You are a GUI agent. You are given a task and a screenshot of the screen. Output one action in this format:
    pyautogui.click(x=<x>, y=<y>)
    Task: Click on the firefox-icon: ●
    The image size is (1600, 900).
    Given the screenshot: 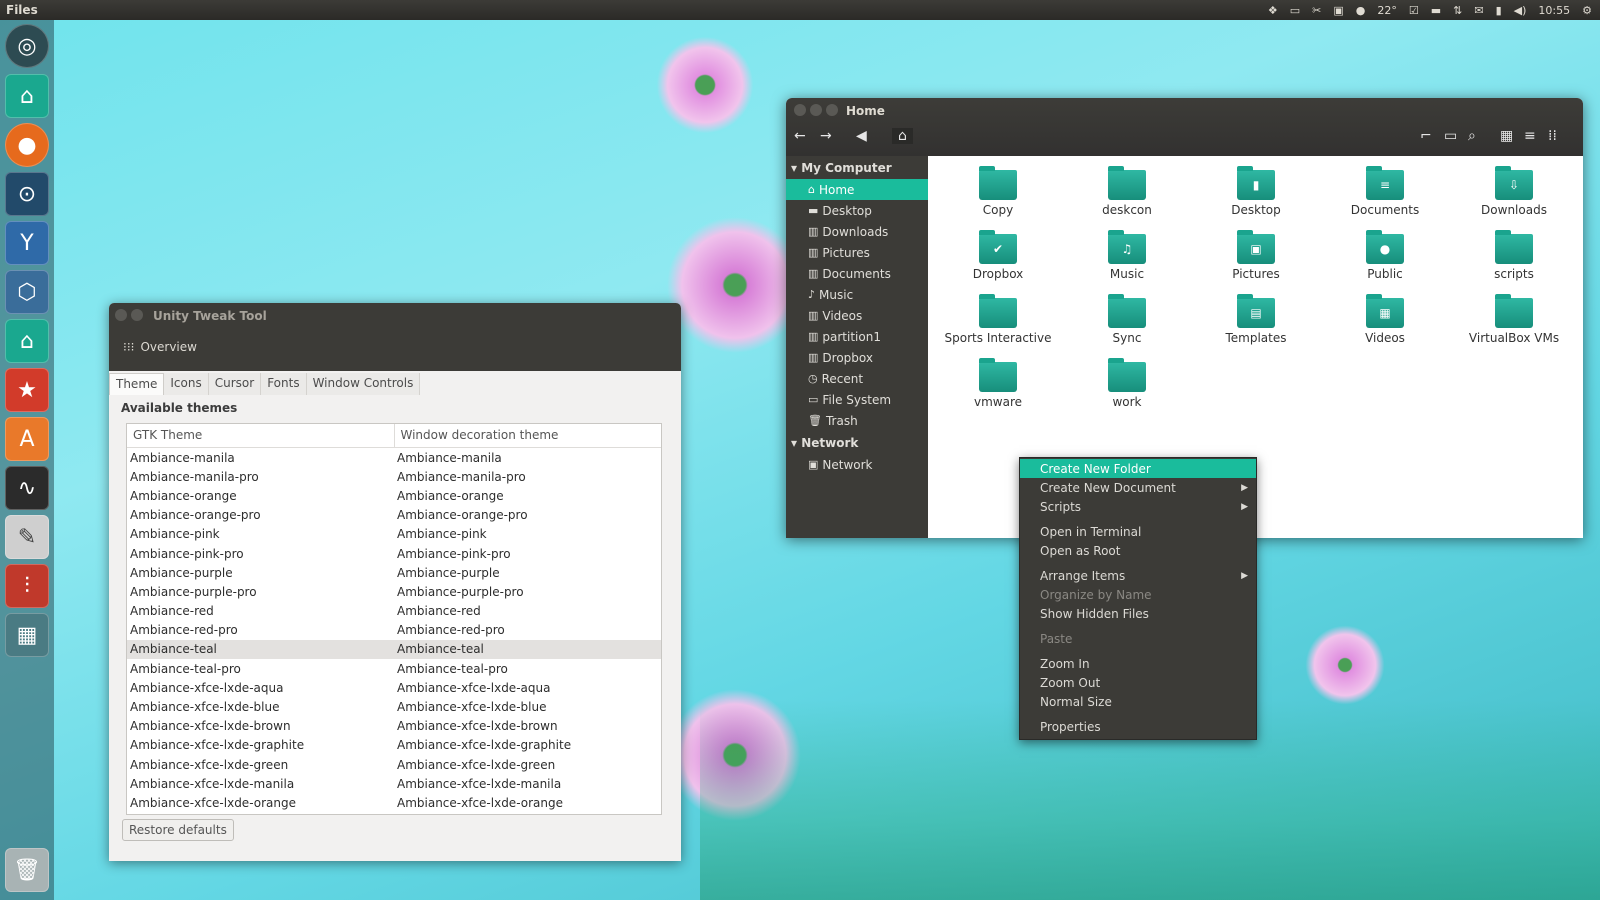 What is the action you would take?
    pyautogui.click(x=27, y=145)
    